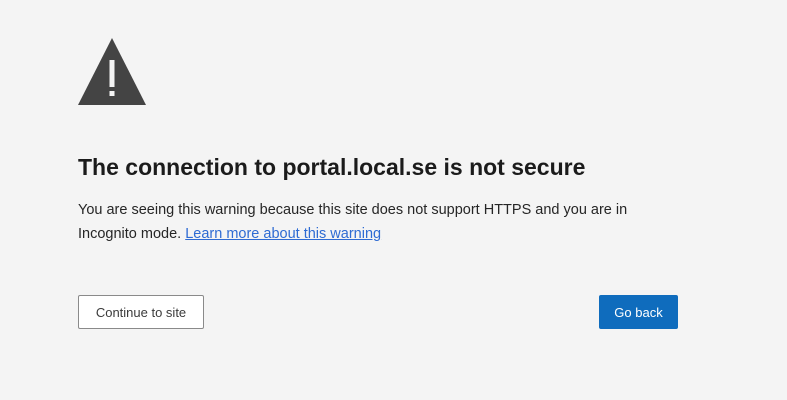 Image resolution: width=787 pixels, height=400 pixels. What do you see at coordinates (141, 312) in the screenshot?
I see `continue-to-site-button: Continue to site` at bounding box center [141, 312].